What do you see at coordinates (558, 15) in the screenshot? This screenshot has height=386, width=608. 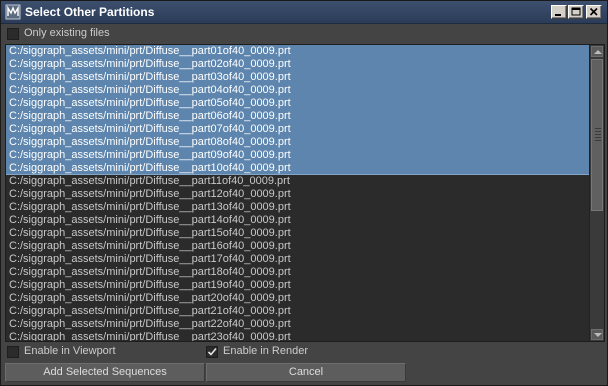 I see `minimize-icon` at bounding box center [558, 15].